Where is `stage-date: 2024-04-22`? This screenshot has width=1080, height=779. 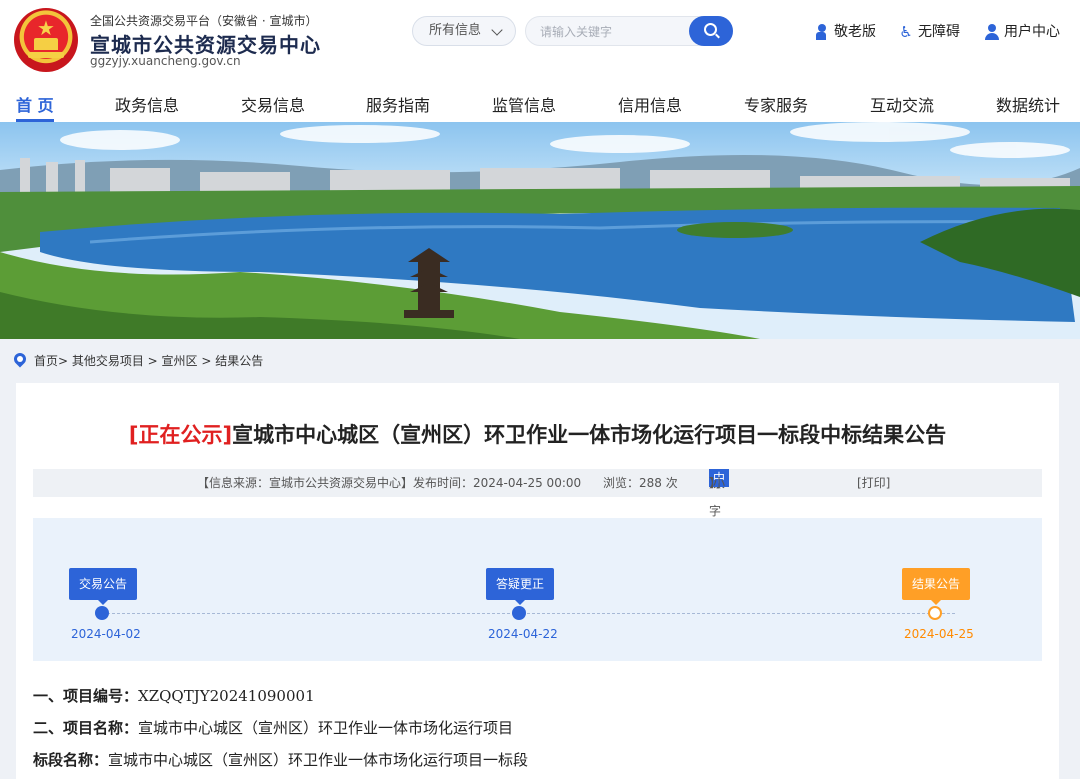 stage-date: 2024-04-22 is located at coordinates (523, 634).